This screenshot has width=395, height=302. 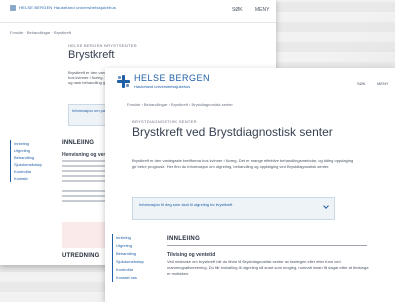 What do you see at coordinates (162, 86) in the screenshot?
I see `front-logo-sub: Haukeland universitetssjukehus` at bounding box center [162, 86].